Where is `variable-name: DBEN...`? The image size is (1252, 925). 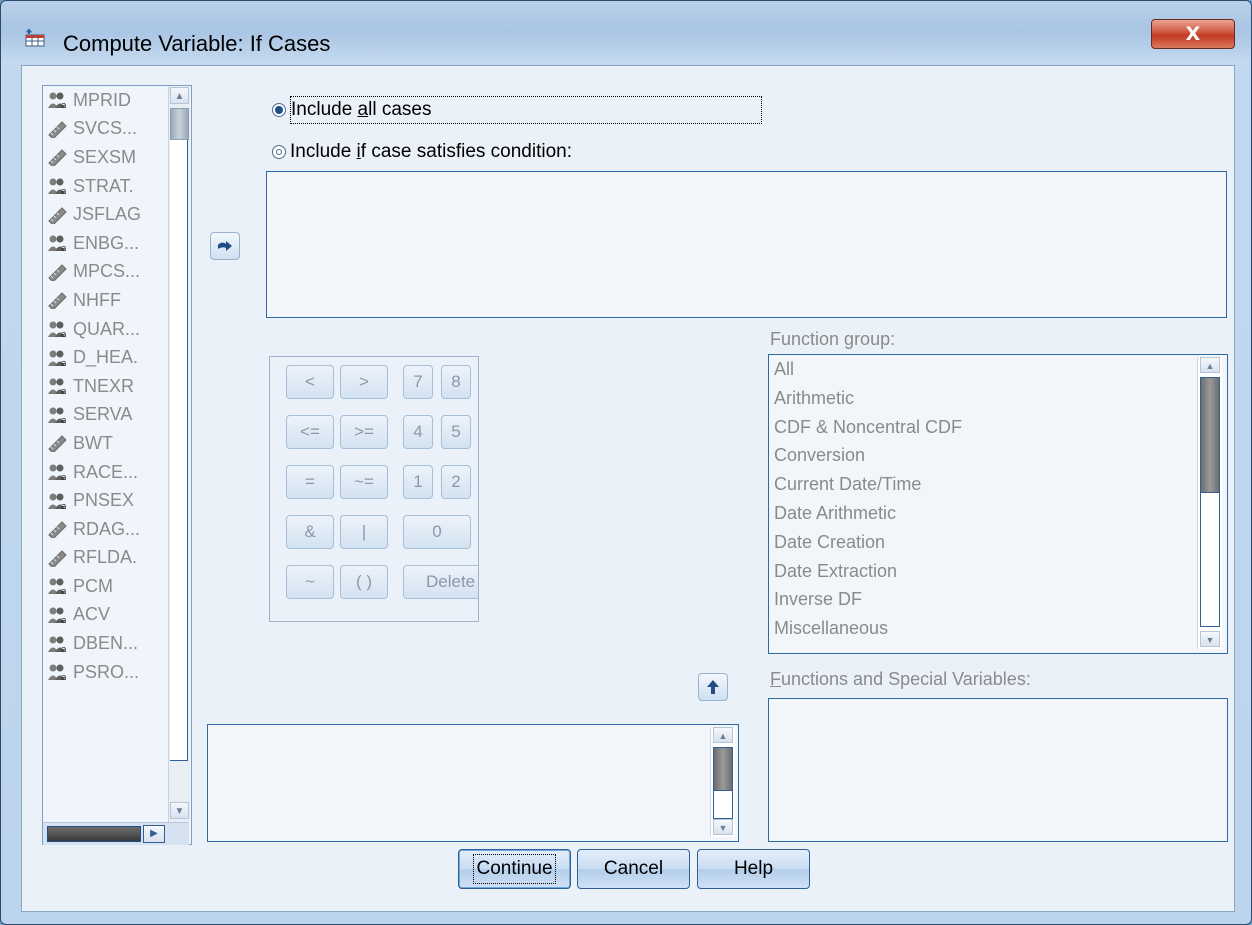 variable-name: DBEN... is located at coordinates (106, 643).